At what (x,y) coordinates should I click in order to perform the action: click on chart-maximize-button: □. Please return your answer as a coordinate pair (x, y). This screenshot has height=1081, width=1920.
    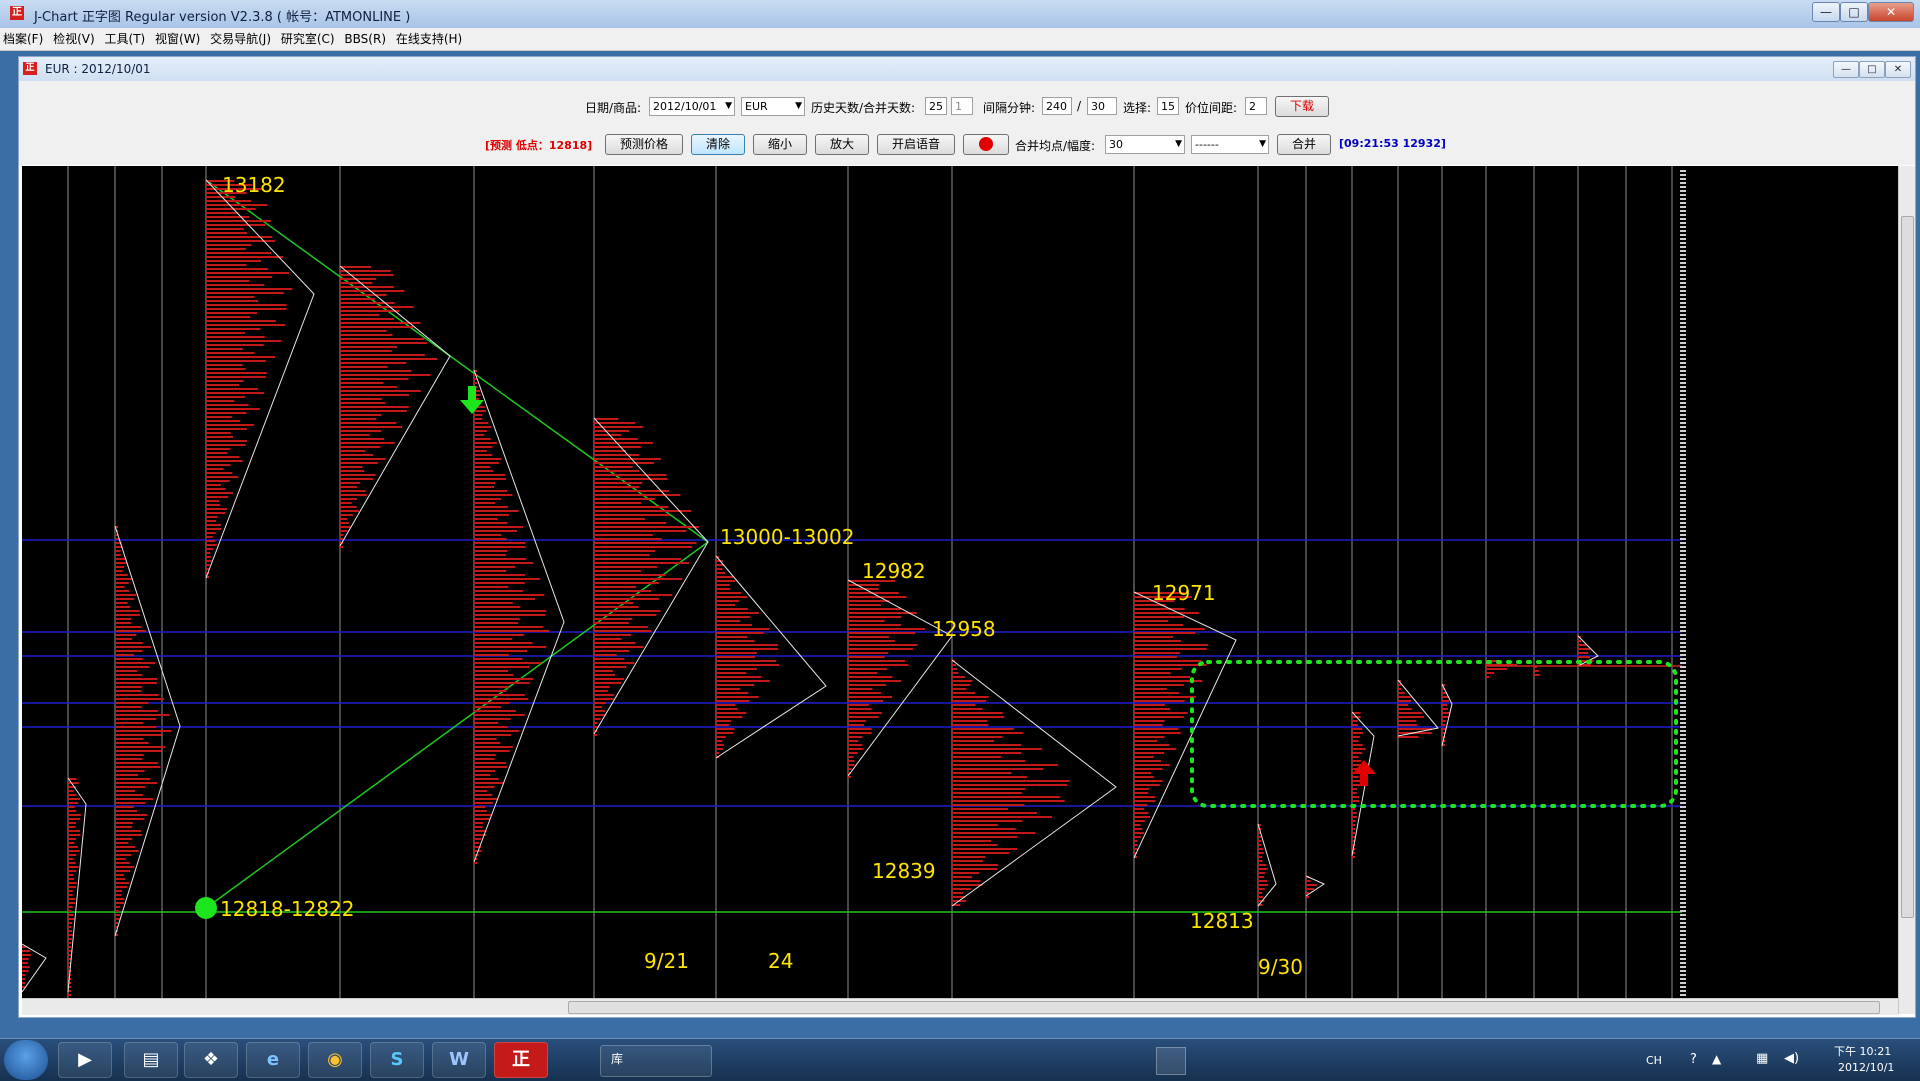
    Looking at the image, I should click on (1872, 69).